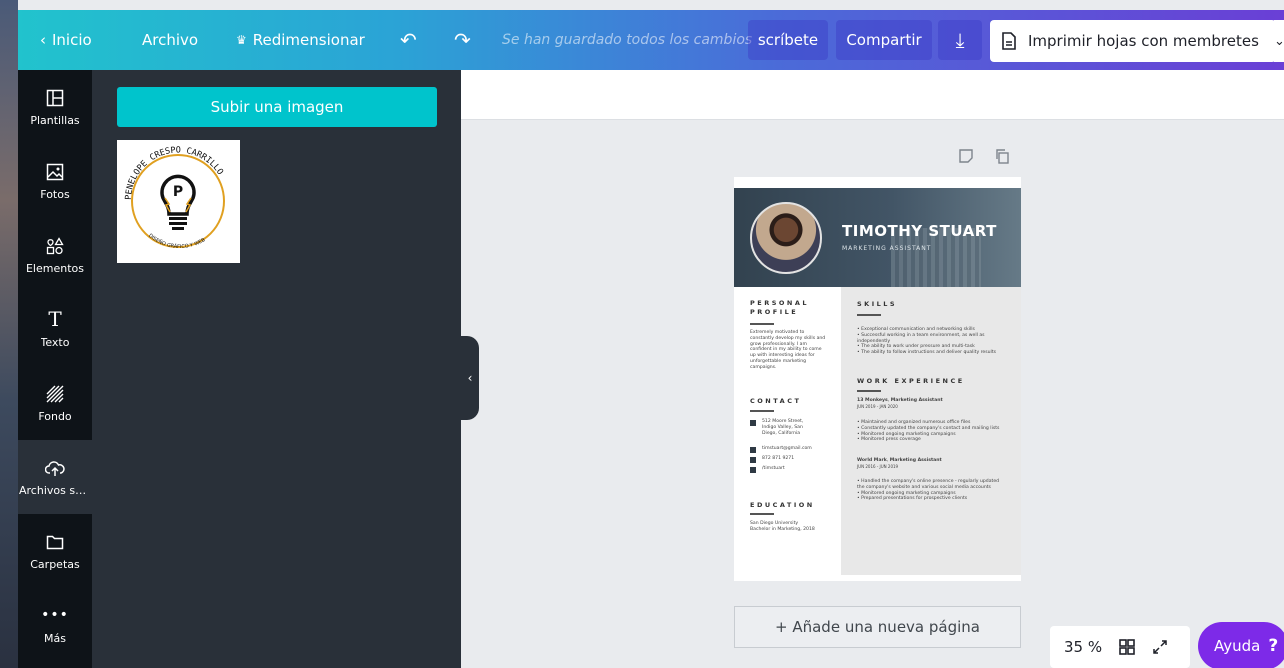 This screenshot has width=1284, height=668. I want to click on print-letterhead-button: Imprimir hojas con membretes, so click(1133, 41).